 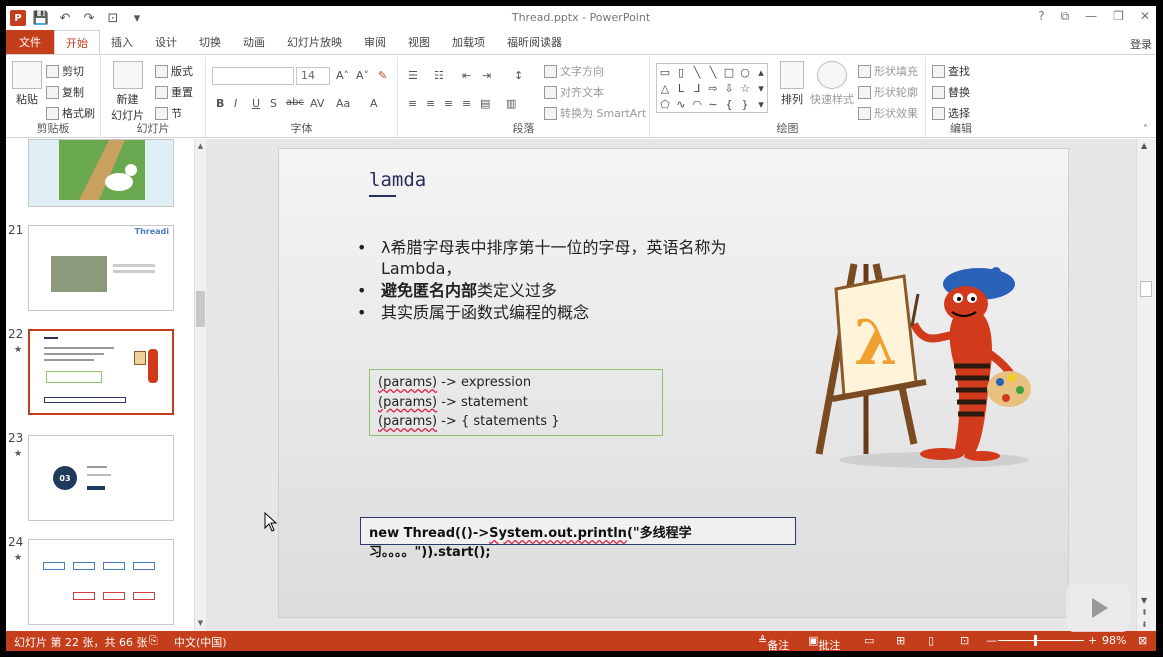 What do you see at coordinates (200, 309) in the screenshot?
I see `thumbnails-scroll-thumb` at bounding box center [200, 309].